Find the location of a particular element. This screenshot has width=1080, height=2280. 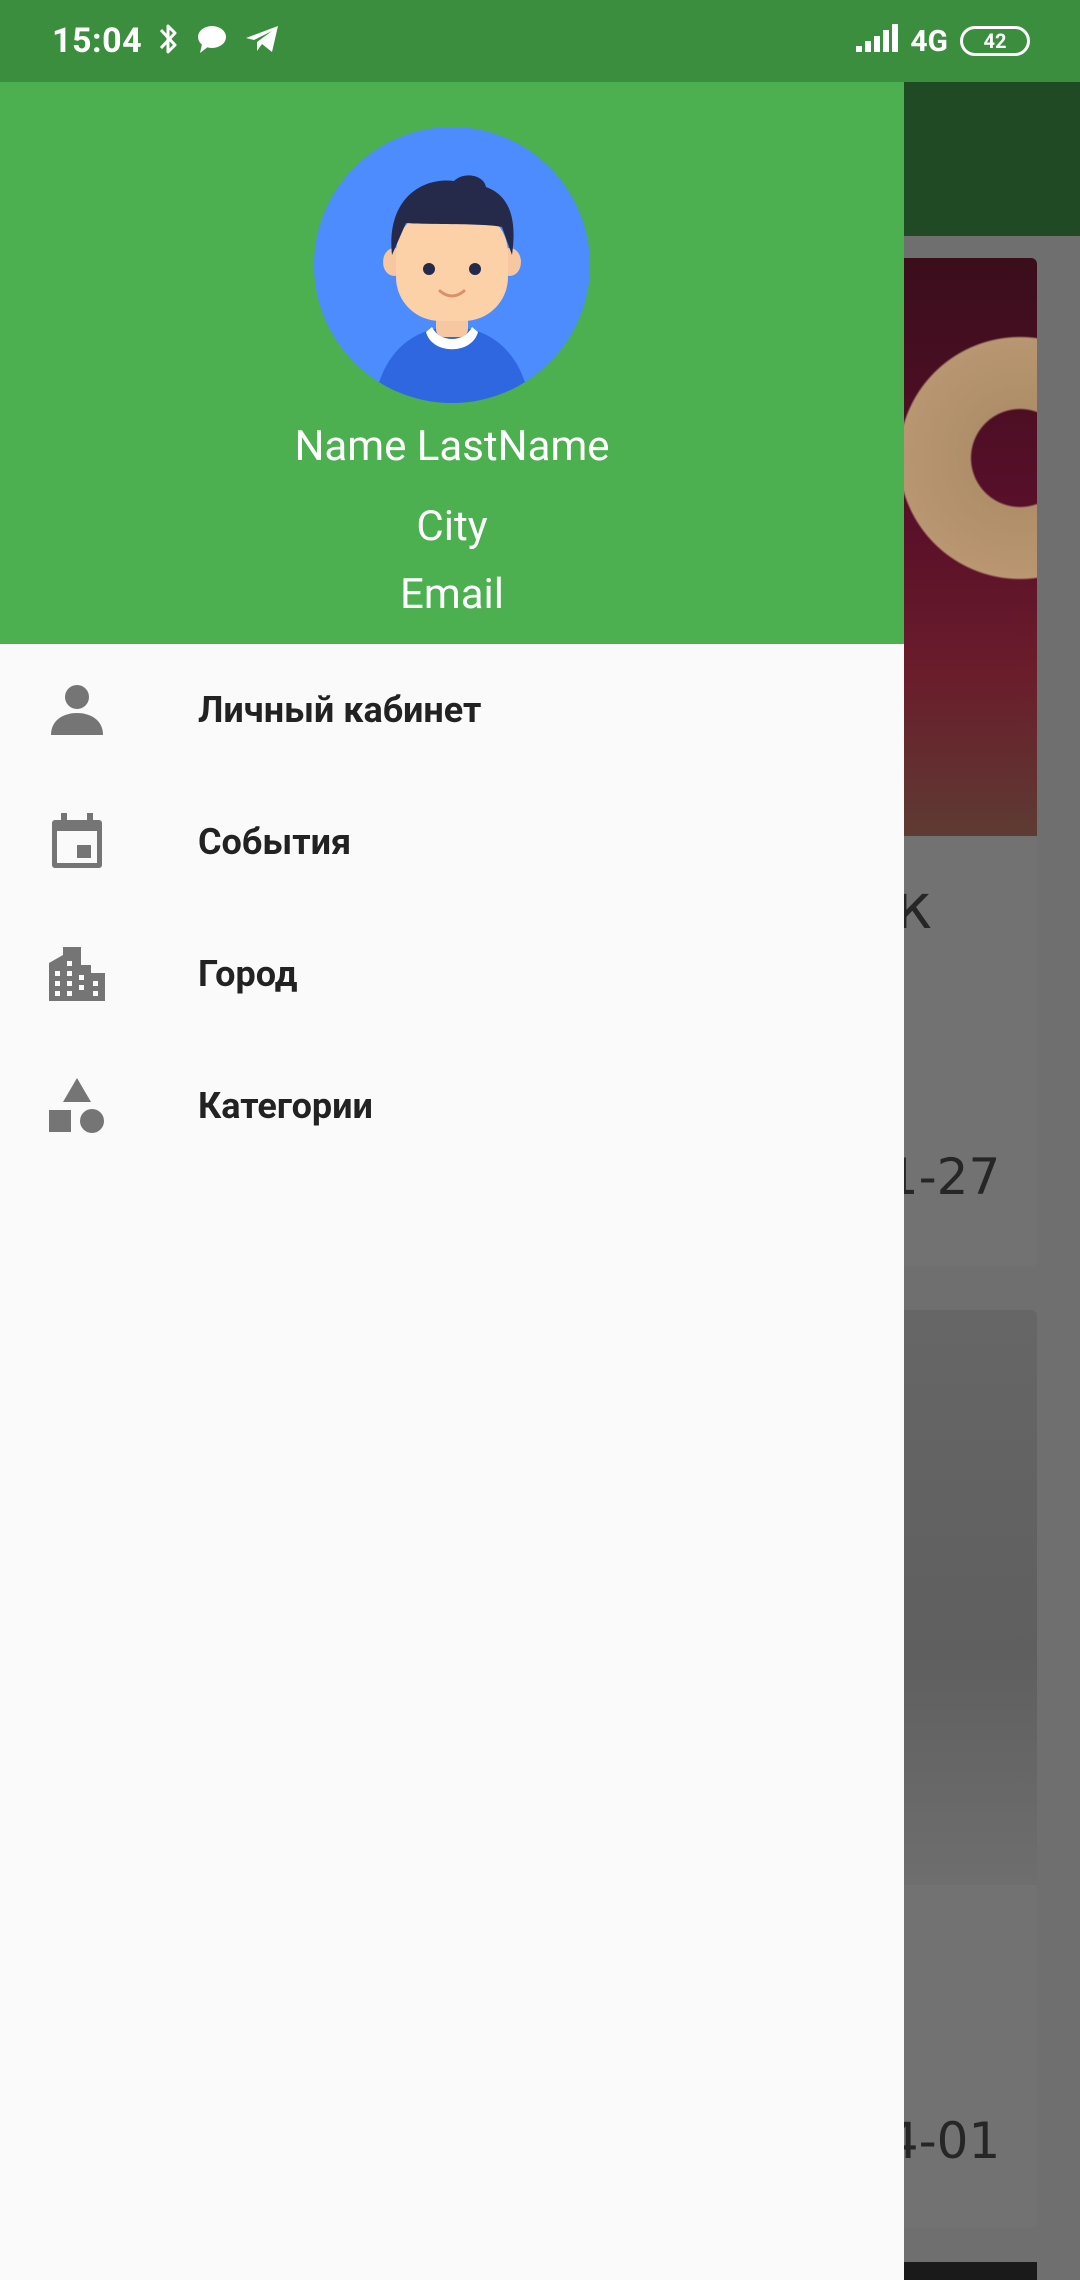

menu-item-profile: Личный кабинет is located at coordinates (452, 710).